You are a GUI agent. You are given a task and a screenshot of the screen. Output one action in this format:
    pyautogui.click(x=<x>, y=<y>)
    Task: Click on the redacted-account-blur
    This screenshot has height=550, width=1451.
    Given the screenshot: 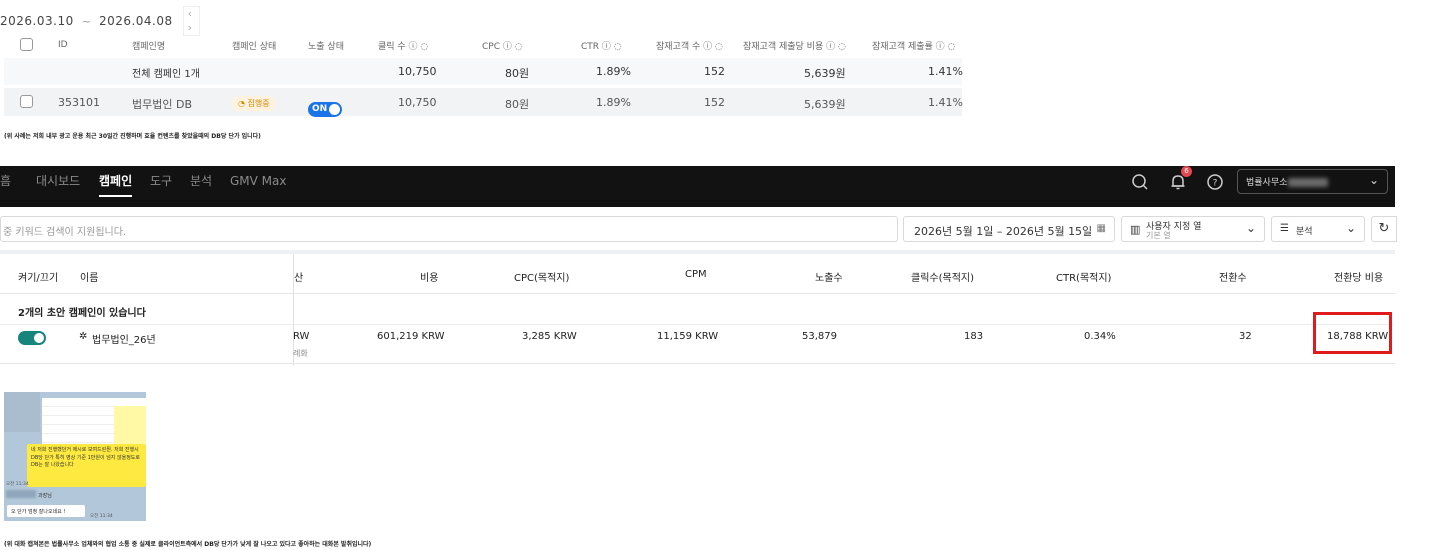 What is the action you would take?
    pyautogui.click(x=1308, y=182)
    